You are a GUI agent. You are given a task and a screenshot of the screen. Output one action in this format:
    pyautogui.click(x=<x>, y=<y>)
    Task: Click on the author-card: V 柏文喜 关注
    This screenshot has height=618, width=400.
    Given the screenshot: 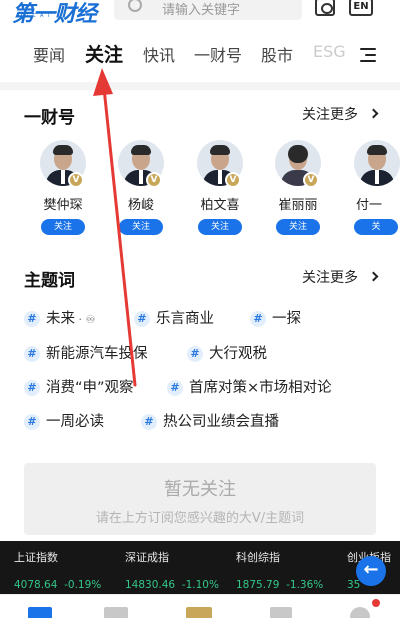 What is the action you would take?
    pyautogui.click(x=220, y=187)
    